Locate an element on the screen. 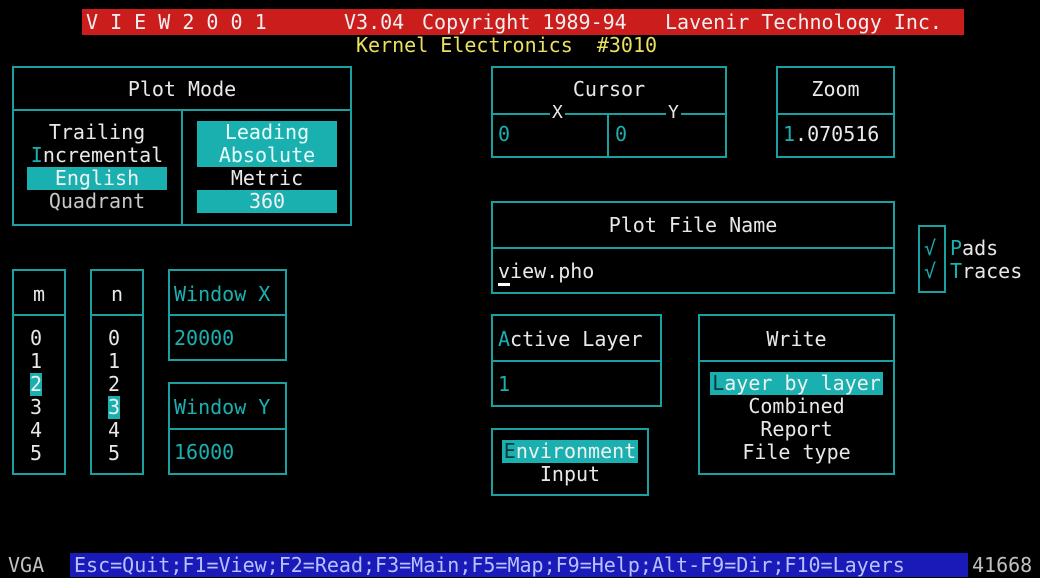  option-leading: Leading is located at coordinates (267, 132).